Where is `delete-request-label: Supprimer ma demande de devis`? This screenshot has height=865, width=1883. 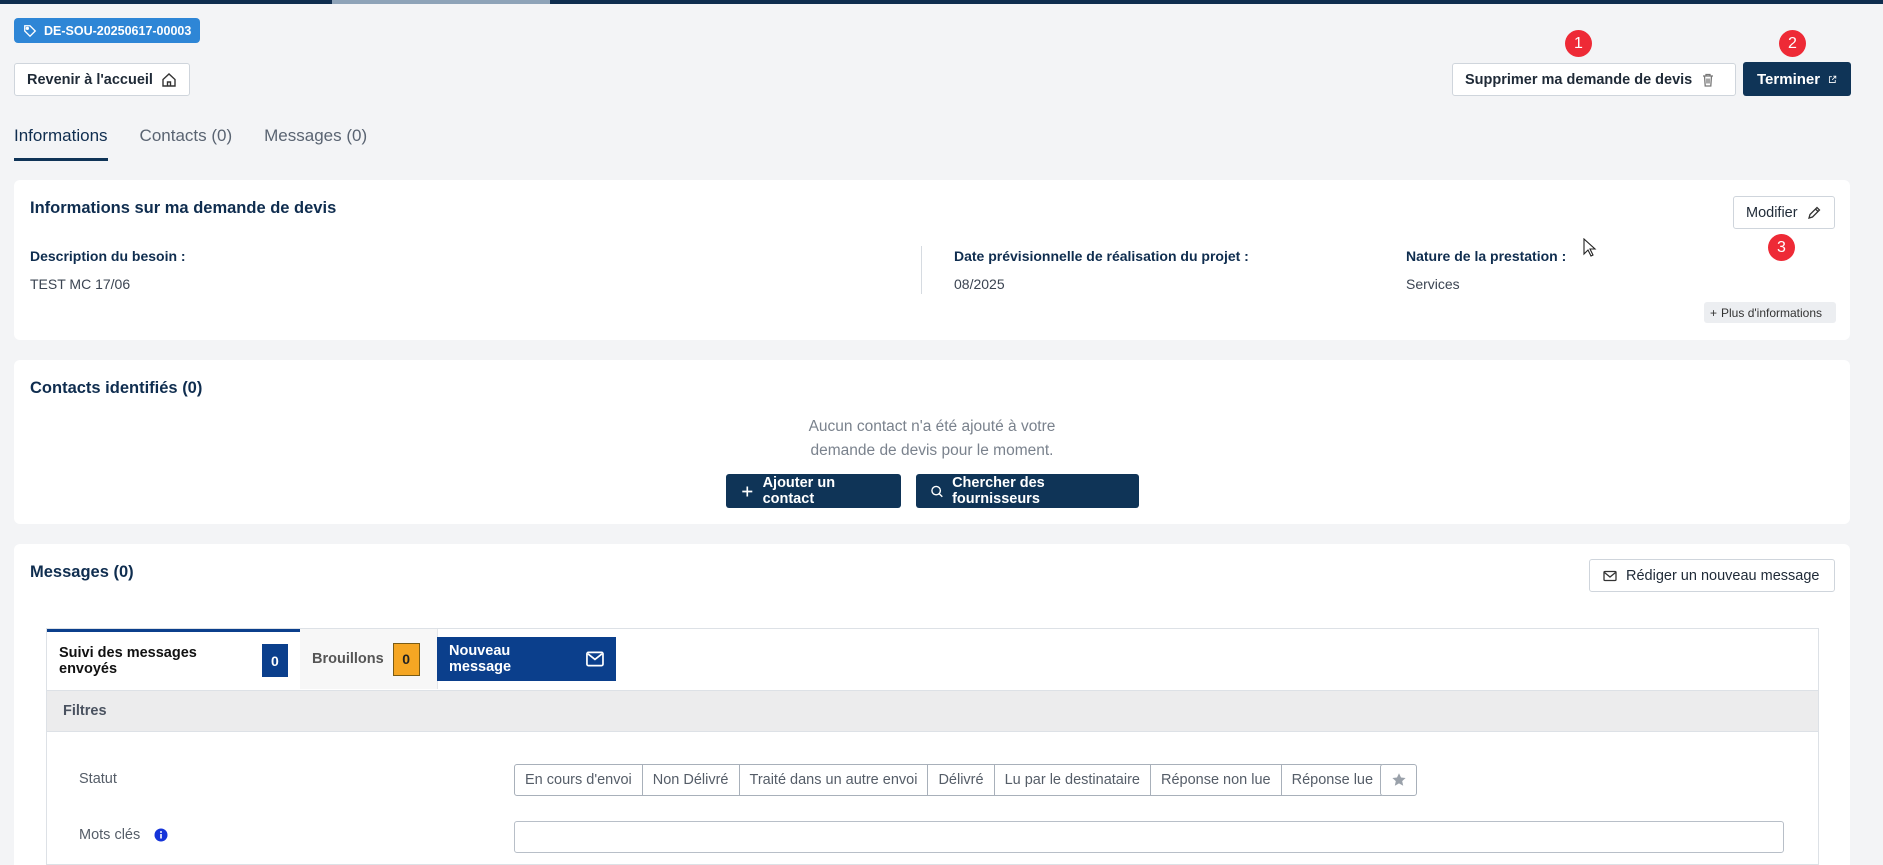 delete-request-label: Supprimer ma demande de devis is located at coordinates (1579, 79).